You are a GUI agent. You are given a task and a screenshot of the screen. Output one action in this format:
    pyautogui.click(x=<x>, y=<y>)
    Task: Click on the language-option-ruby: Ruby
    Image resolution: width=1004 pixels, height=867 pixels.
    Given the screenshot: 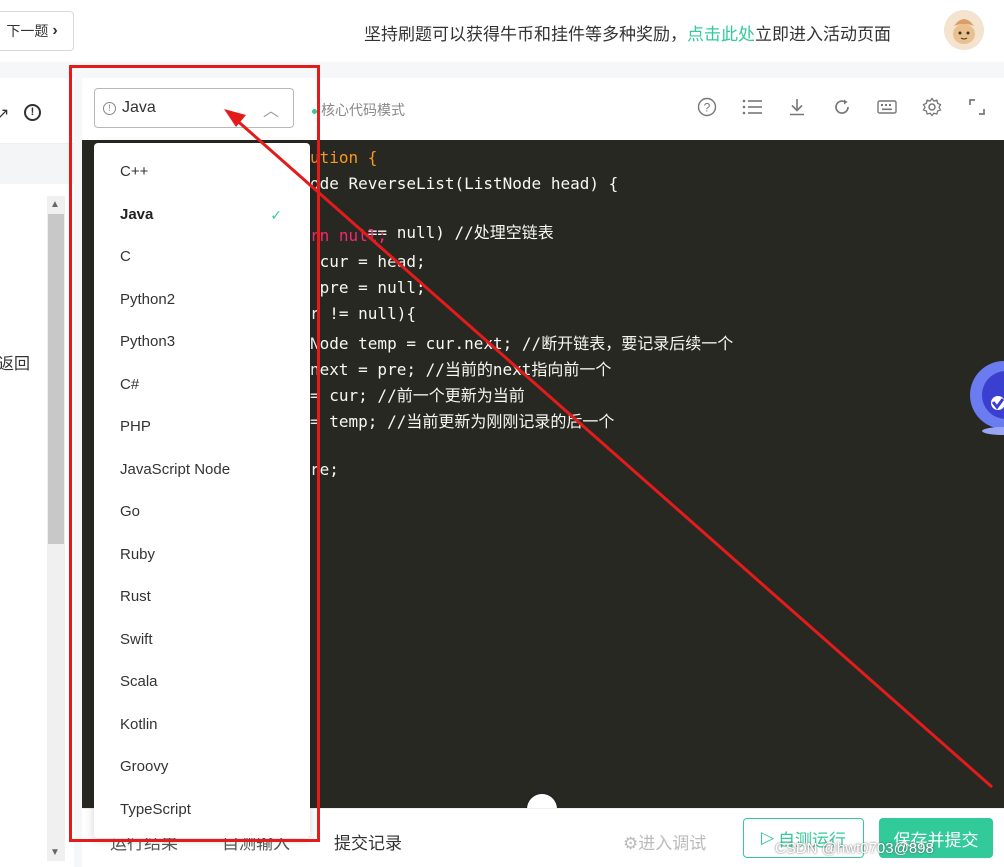 What is the action you would take?
    pyautogui.click(x=202, y=555)
    